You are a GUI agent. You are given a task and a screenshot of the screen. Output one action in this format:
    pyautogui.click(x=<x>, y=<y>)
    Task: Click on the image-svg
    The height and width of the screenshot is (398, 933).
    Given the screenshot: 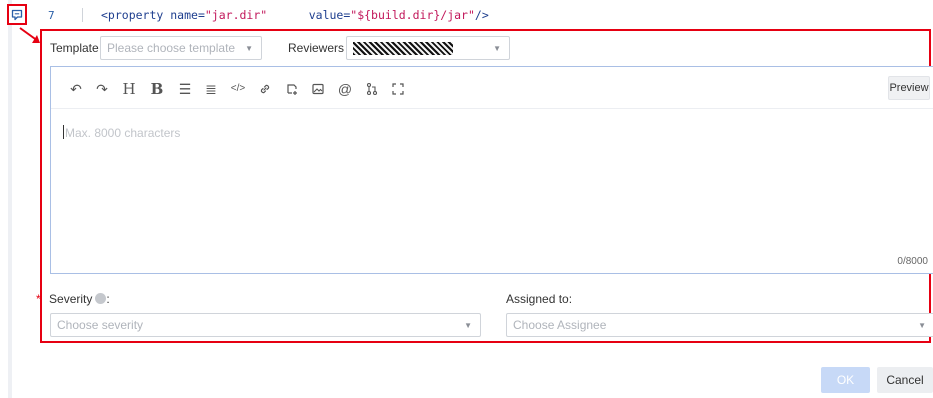 What is the action you would take?
    pyautogui.click(x=318, y=89)
    